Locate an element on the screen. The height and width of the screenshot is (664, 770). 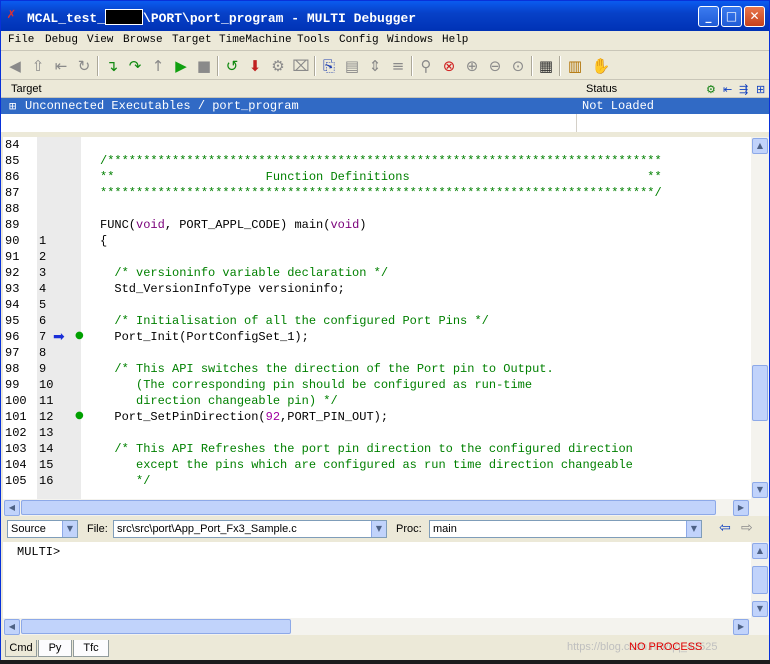
source-horizontal-scrollbar: ◀ ▶ is located at coordinates (386, 507).